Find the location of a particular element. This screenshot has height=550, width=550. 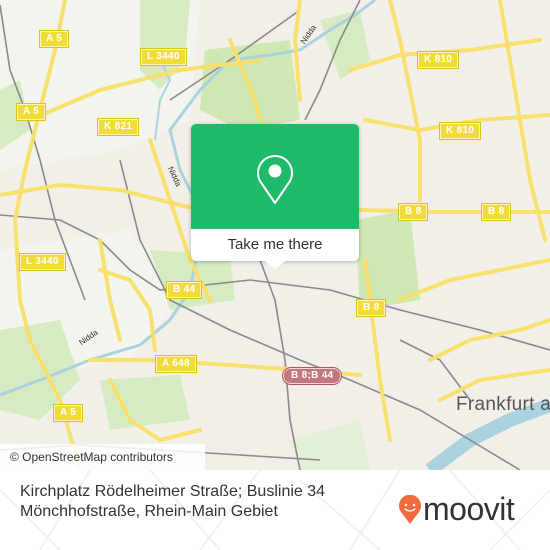

stop-title-line-2: Mönchhofstraße, Rhein-Main Gebiet is located at coordinates (149, 511).